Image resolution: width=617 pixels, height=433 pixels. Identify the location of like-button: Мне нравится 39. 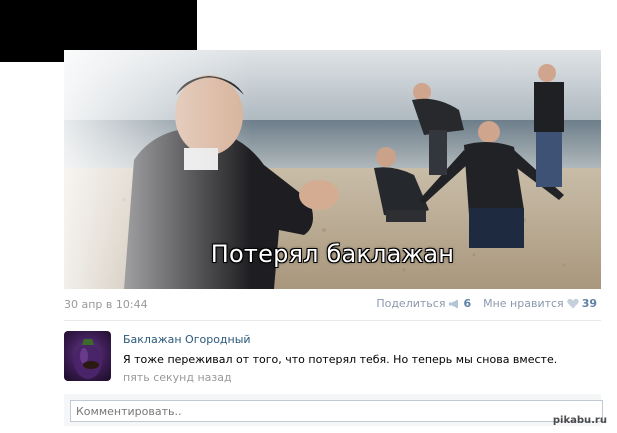
(540, 303).